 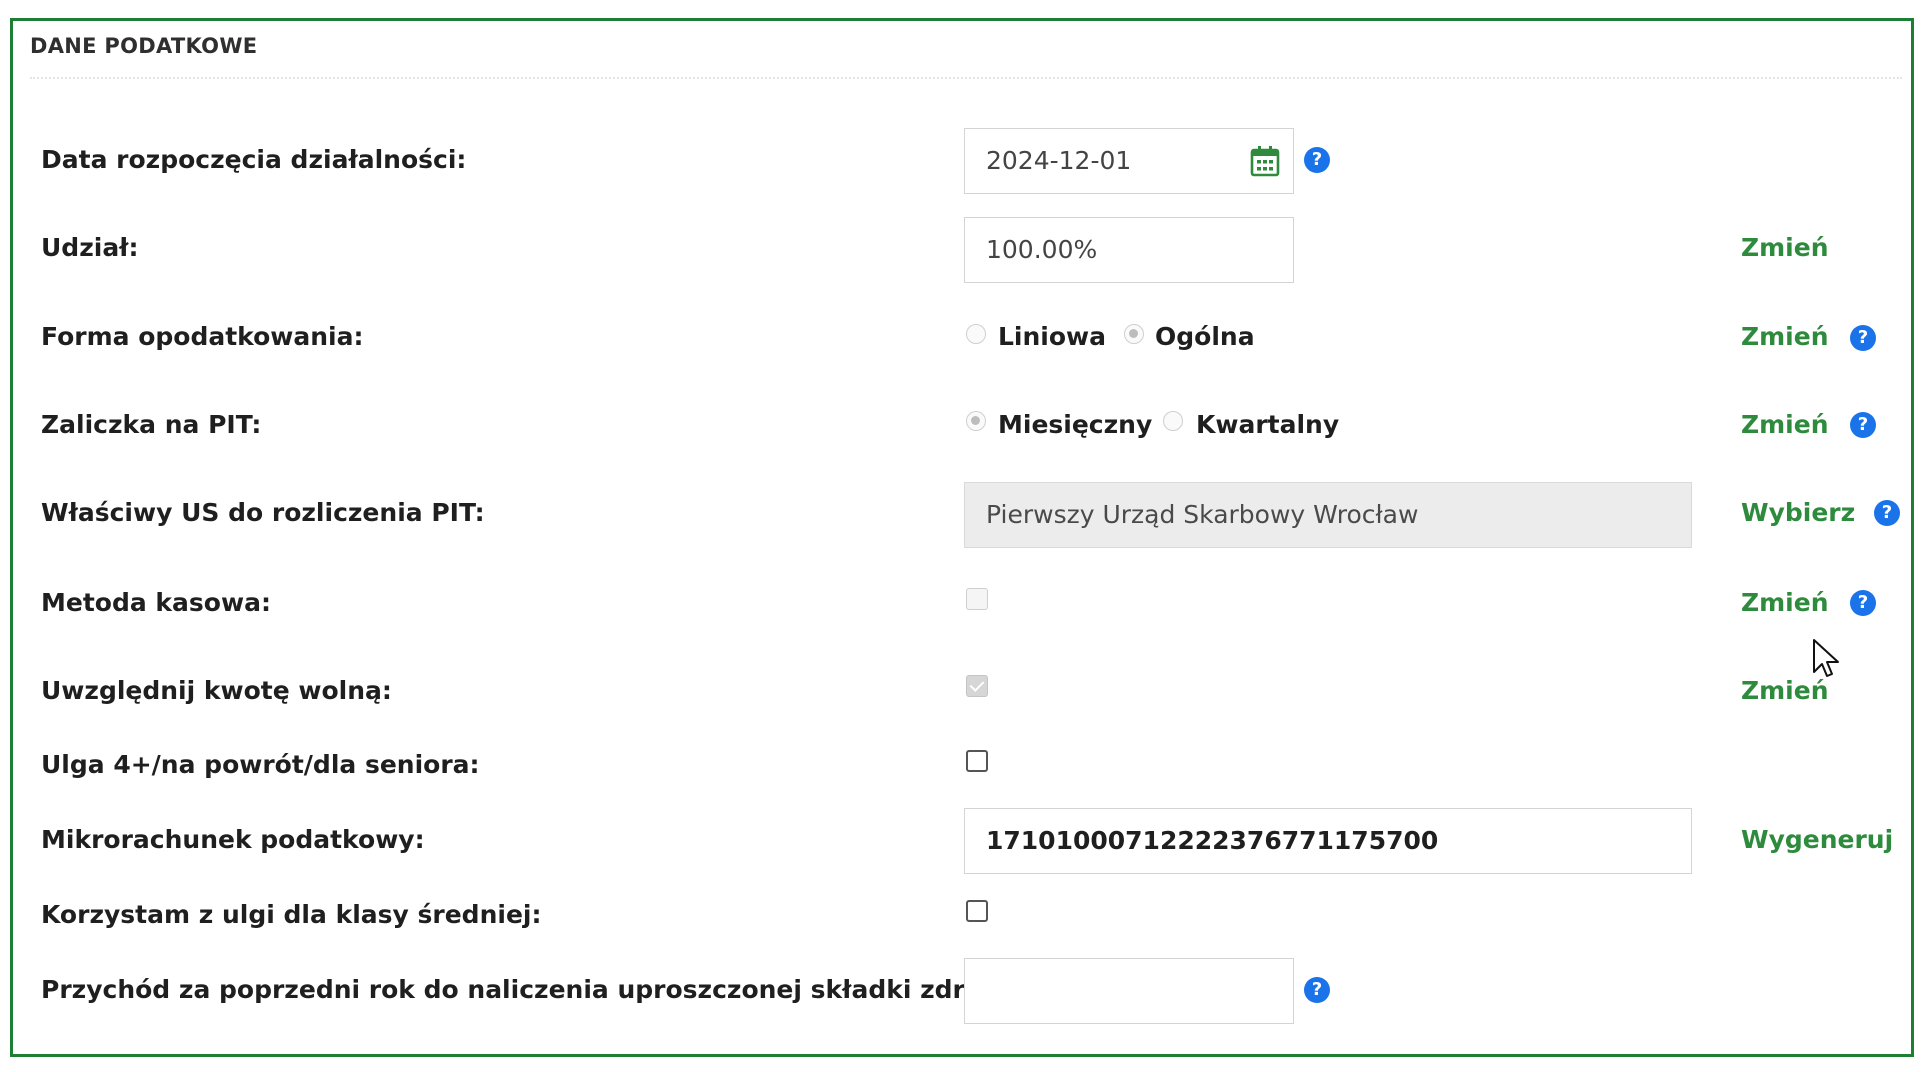 What do you see at coordinates (1785, 336) in the screenshot?
I see `tax-form-change-link: Zmień` at bounding box center [1785, 336].